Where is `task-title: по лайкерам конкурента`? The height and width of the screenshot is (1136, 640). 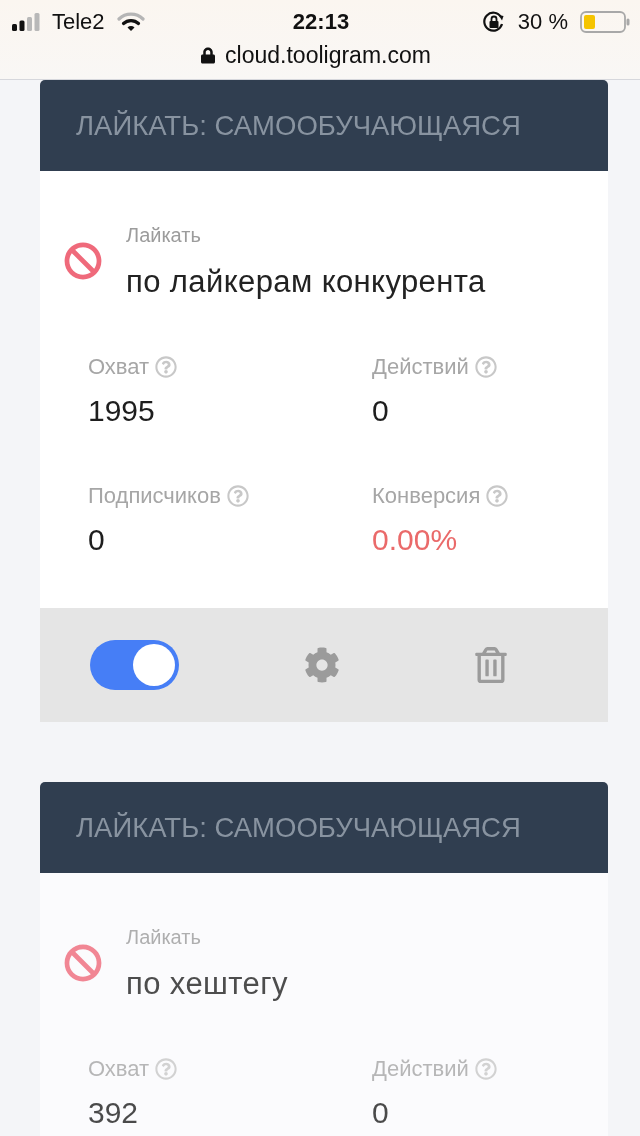 task-title: по лайкерам конкурента is located at coordinates (306, 282).